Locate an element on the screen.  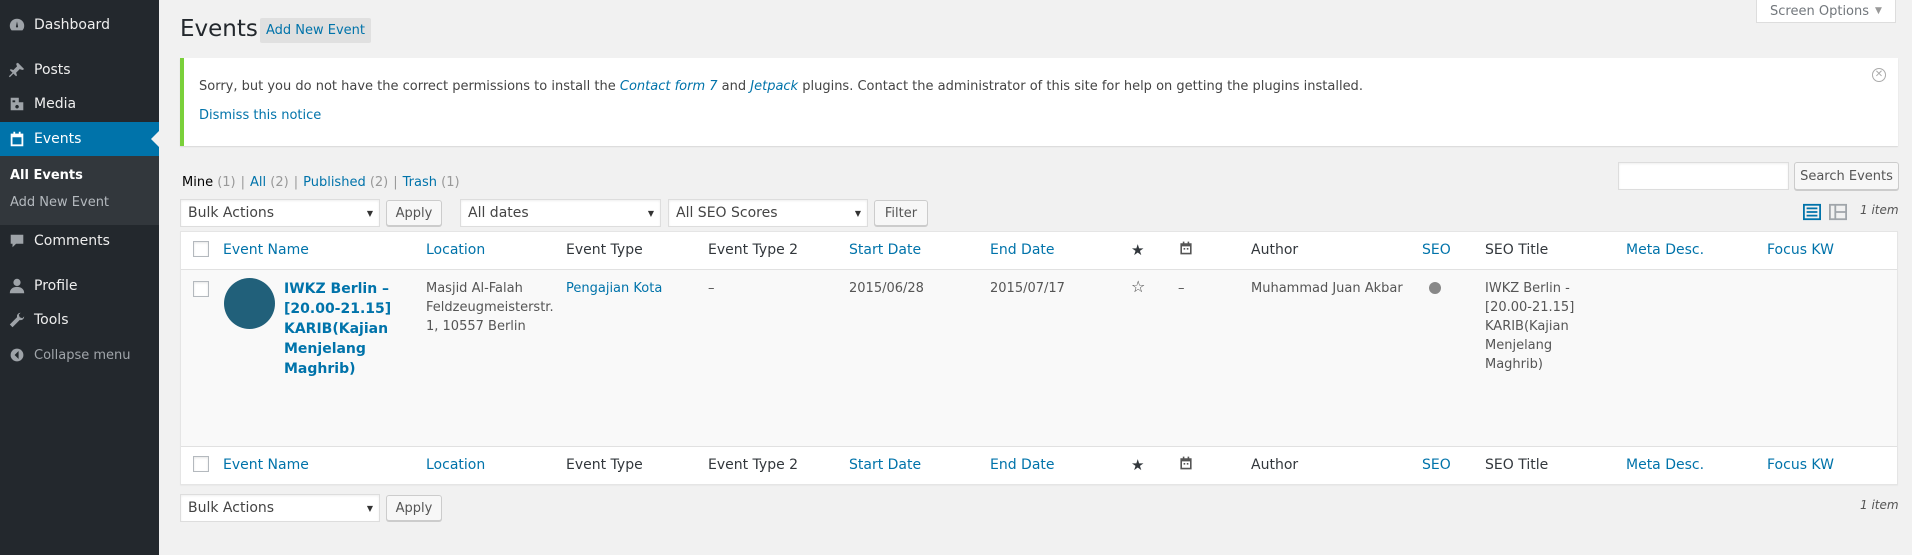
col-meta-desc: Meta Desc. is located at coordinates (1665, 250).